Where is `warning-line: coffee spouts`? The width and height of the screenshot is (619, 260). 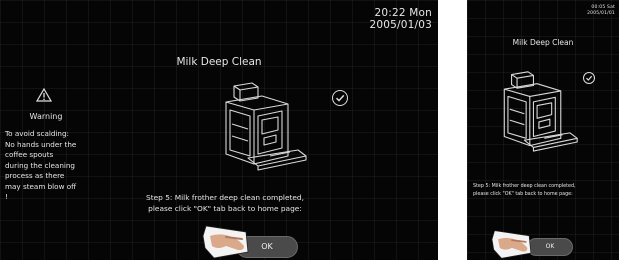
warning-line: coffee spouts is located at coordinates (29, 154).